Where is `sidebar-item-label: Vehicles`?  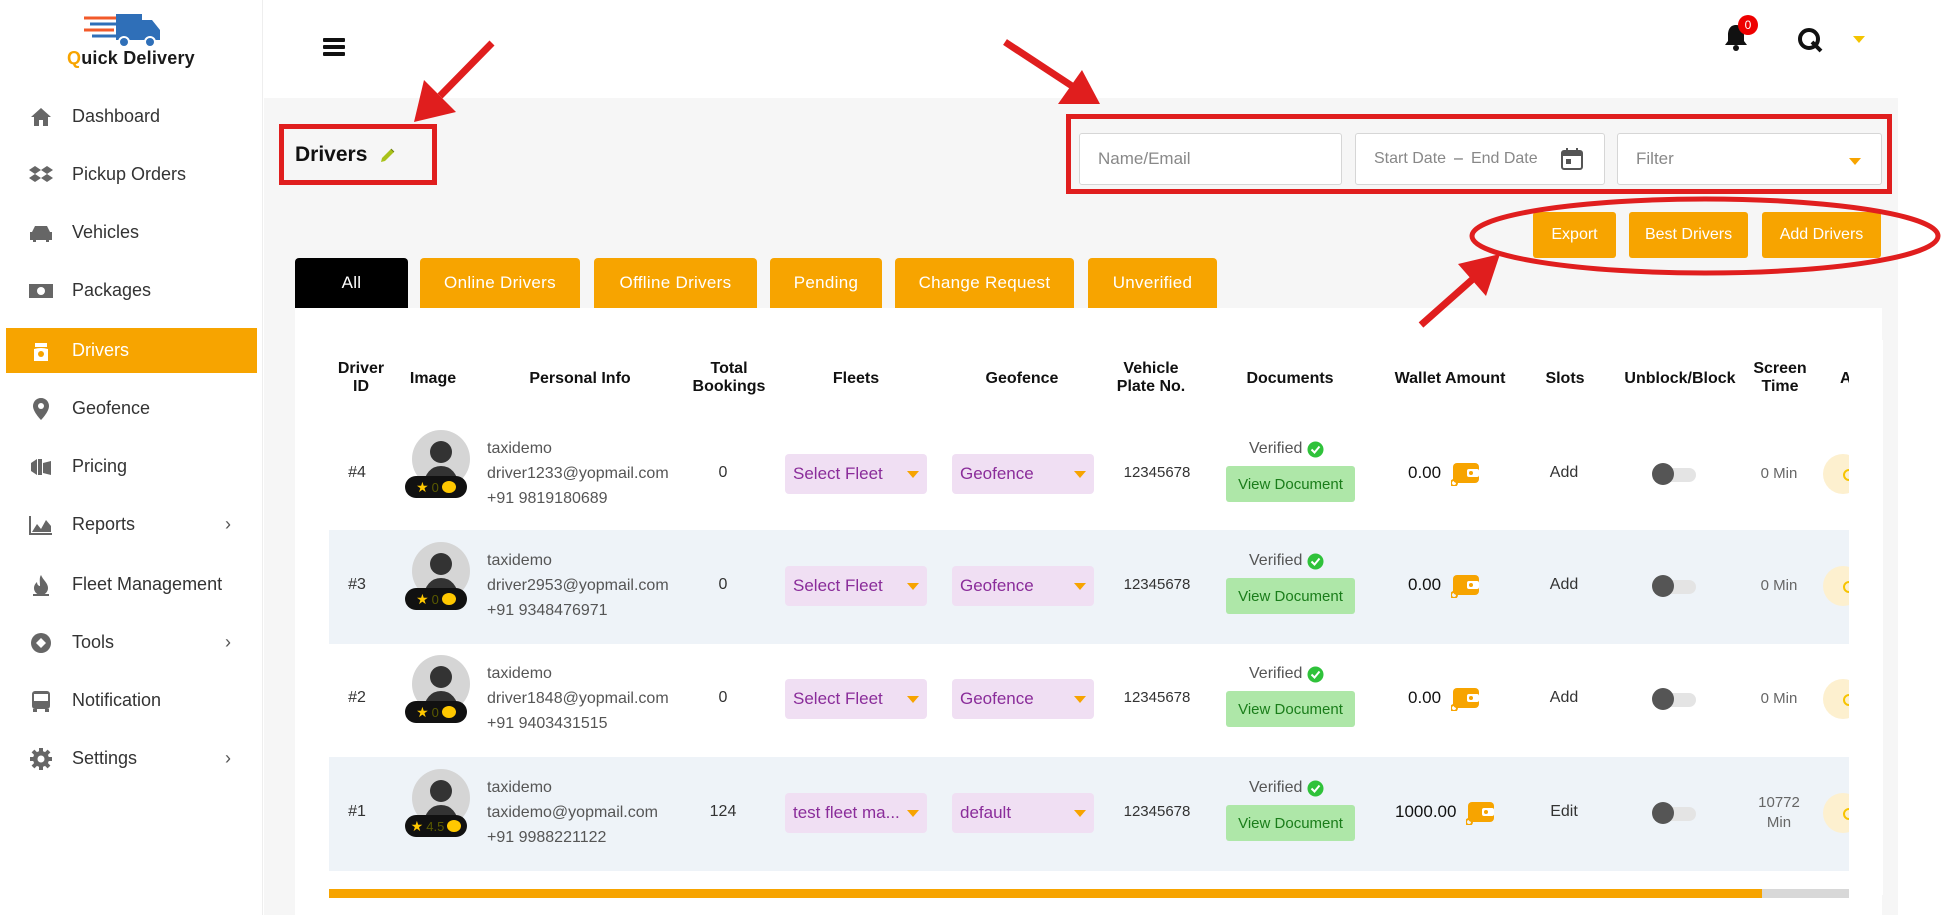 sidebar-item-label: Vehicles is located at coordinates (106, 232).